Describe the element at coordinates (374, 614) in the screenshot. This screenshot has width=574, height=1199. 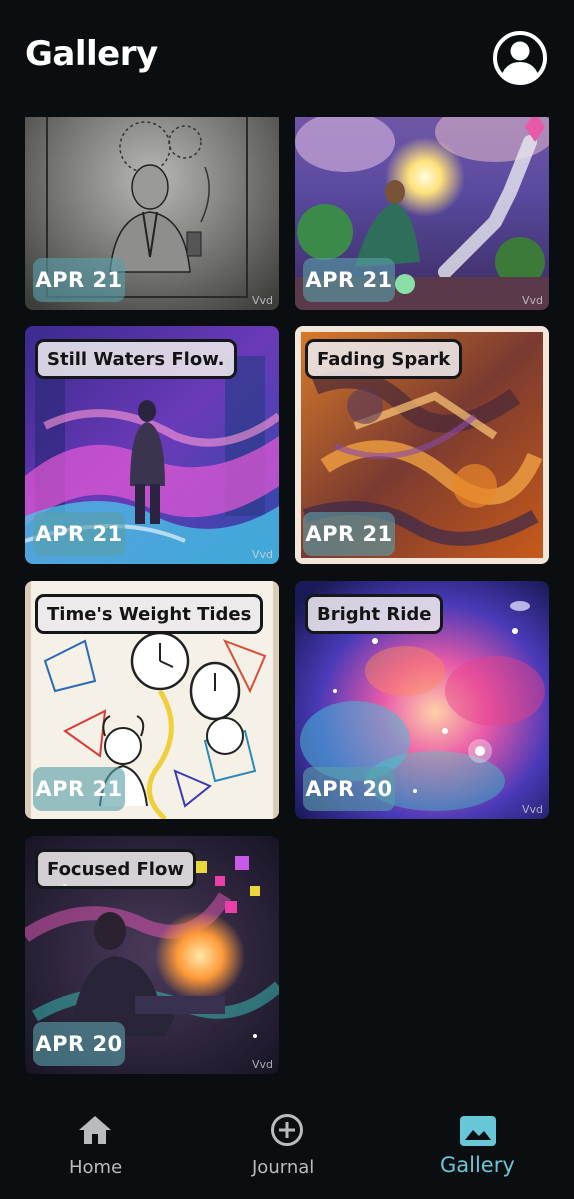
I see `card-title: Bright Ride` at that location.